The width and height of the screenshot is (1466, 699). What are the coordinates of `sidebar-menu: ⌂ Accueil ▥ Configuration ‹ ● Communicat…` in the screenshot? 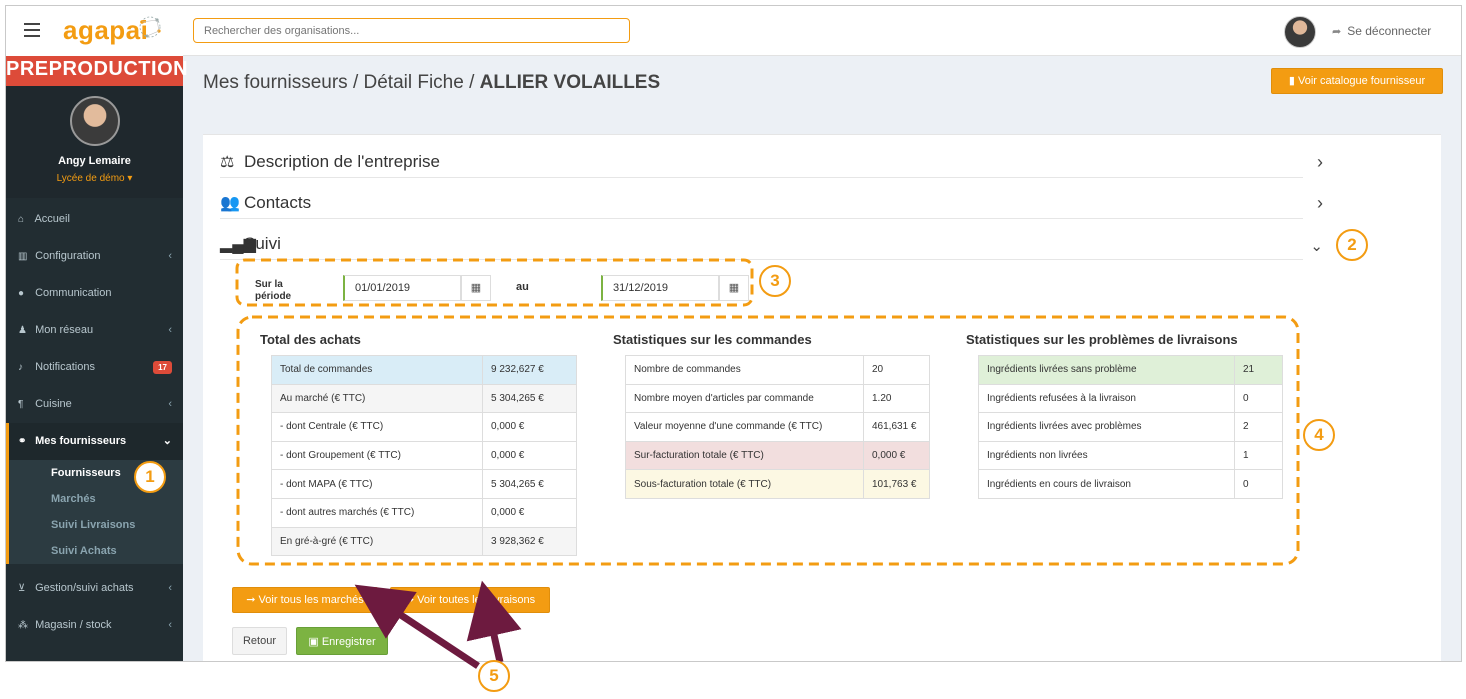 It's located at (94, 422).